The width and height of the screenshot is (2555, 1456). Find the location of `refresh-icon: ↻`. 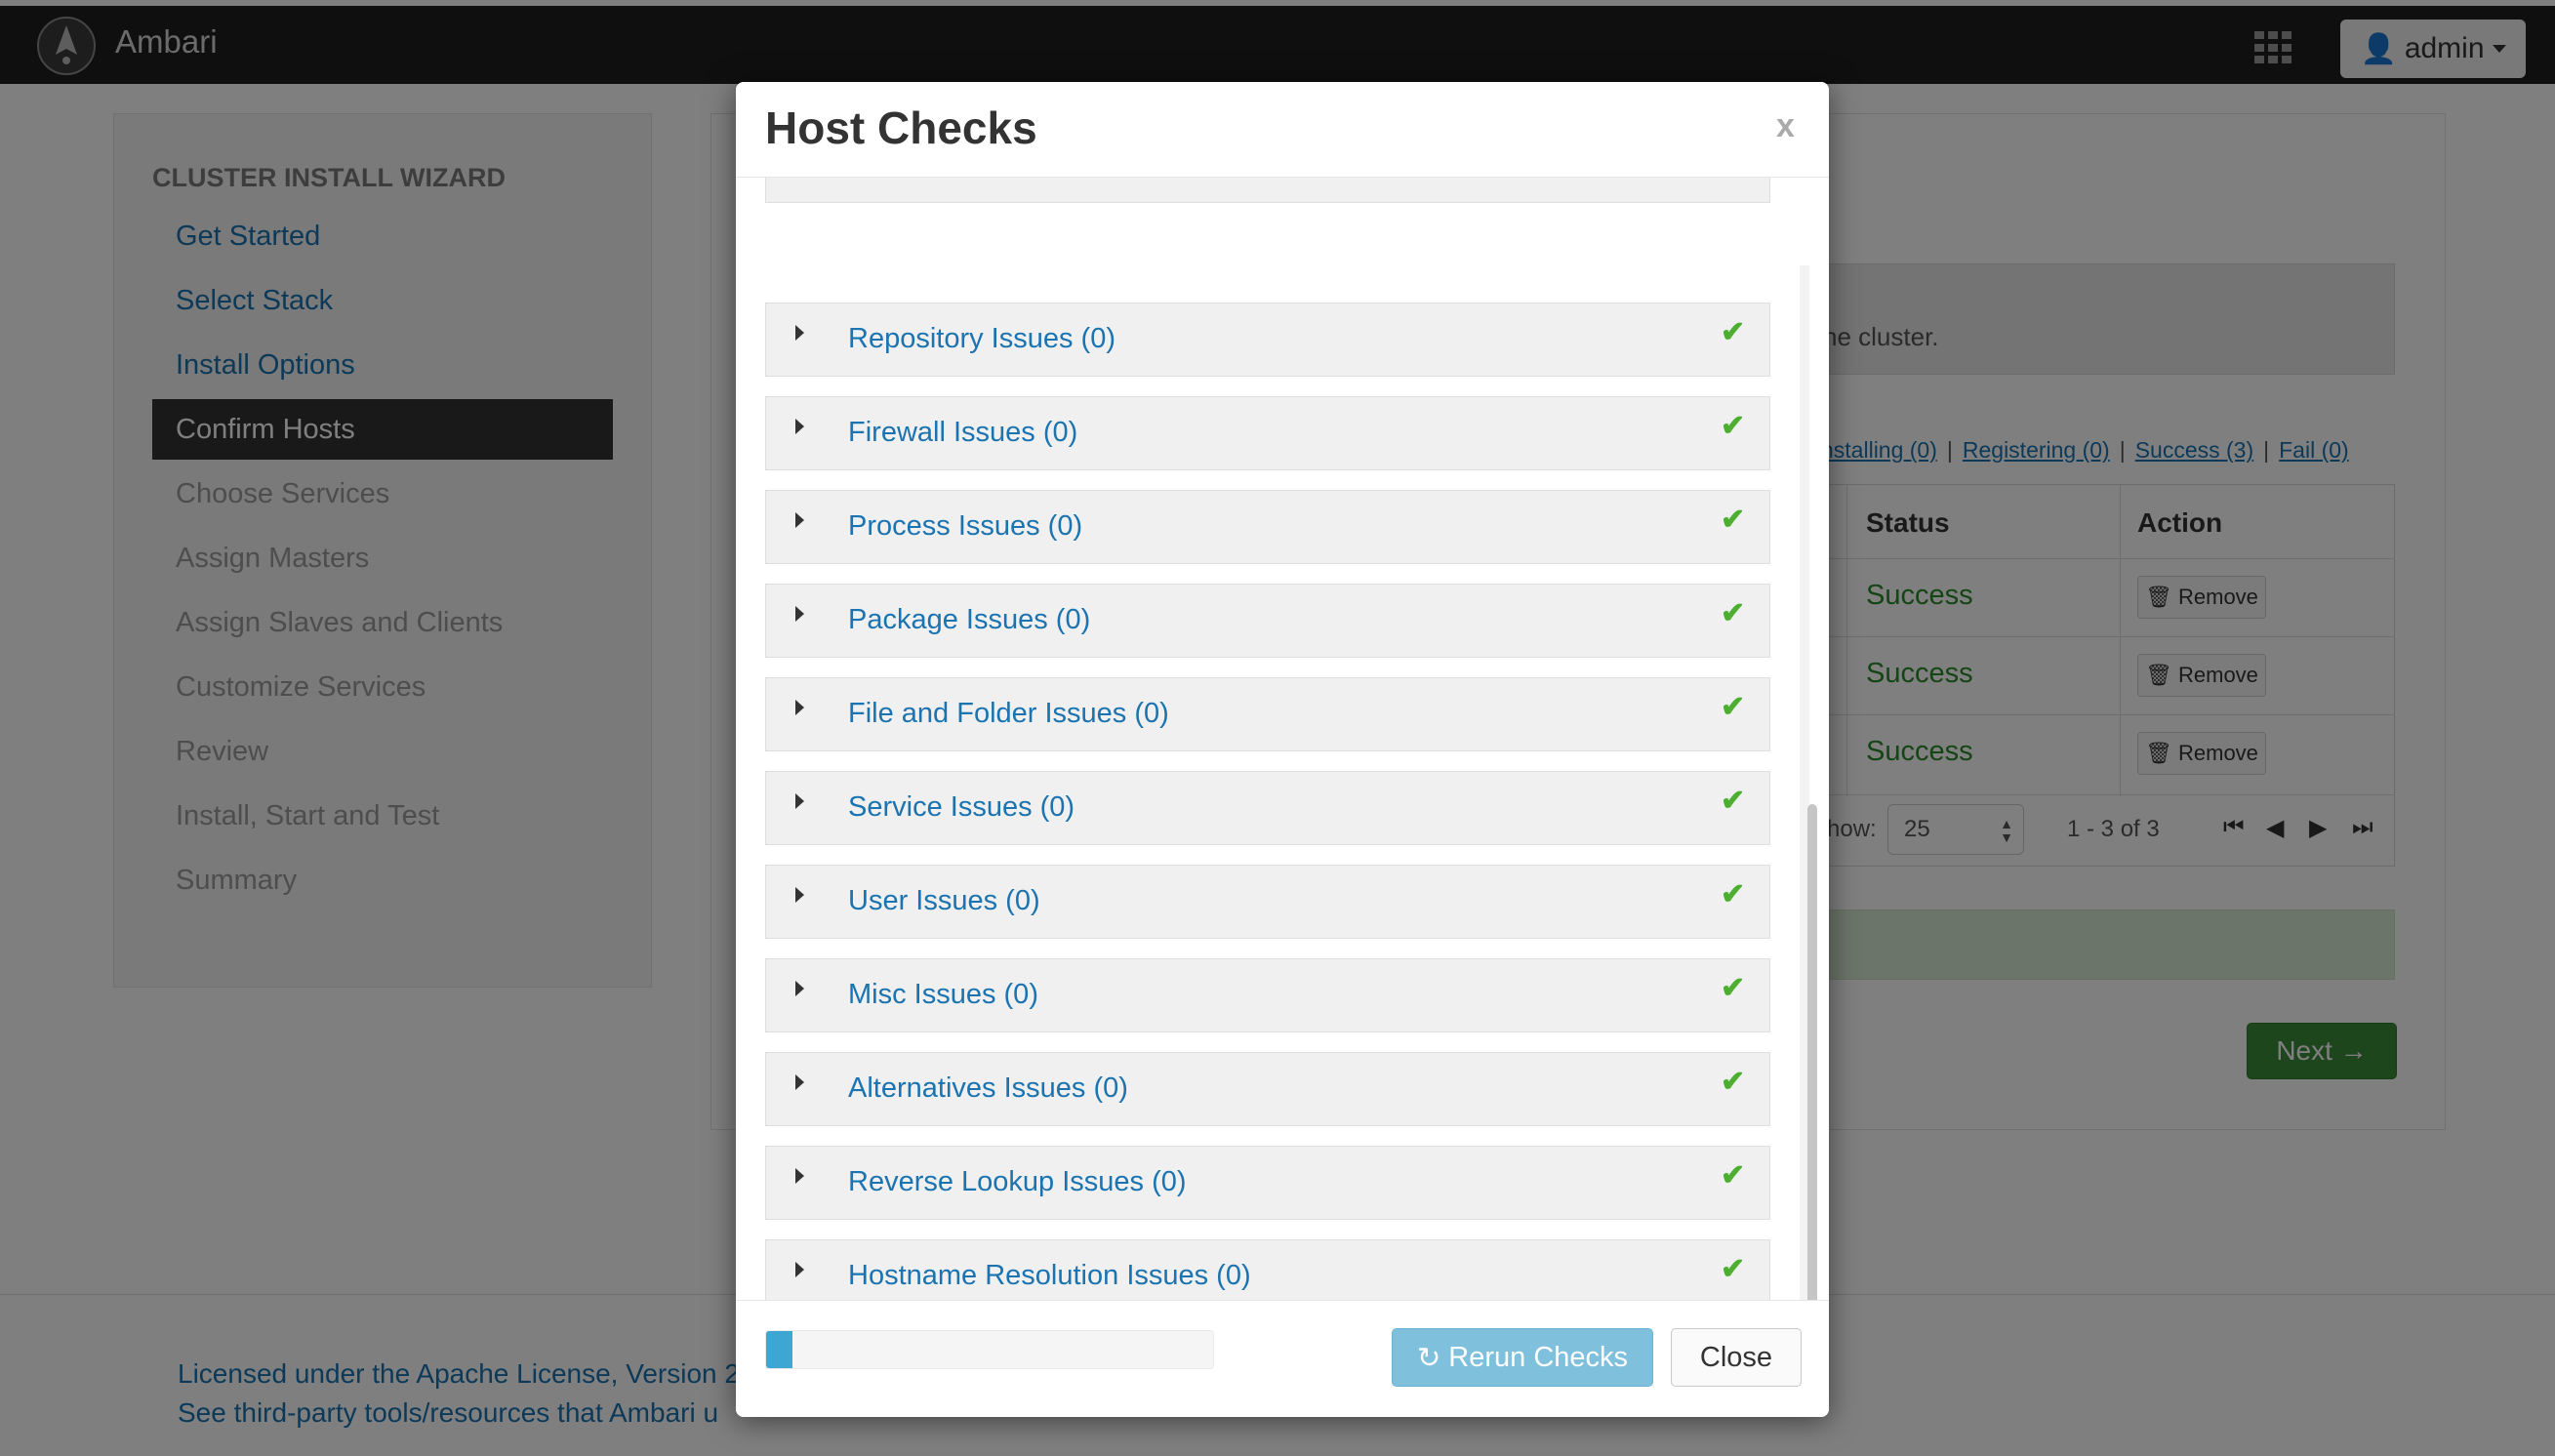

refresh-icon: ↻ is located at coordinates (1428, 1358).